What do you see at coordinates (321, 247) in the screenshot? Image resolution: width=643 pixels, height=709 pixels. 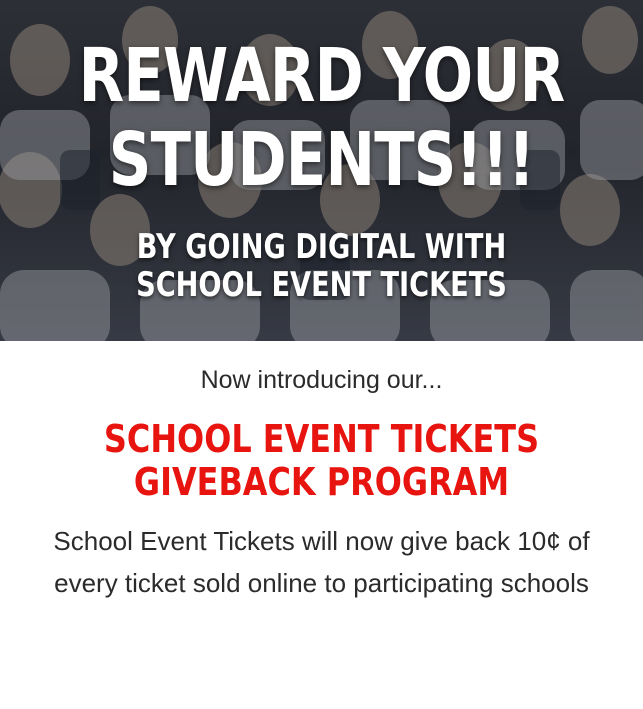 I see `hero-subheadline-line1: BY GOING DIGITAL WITH` at bounding box center [321, 247].